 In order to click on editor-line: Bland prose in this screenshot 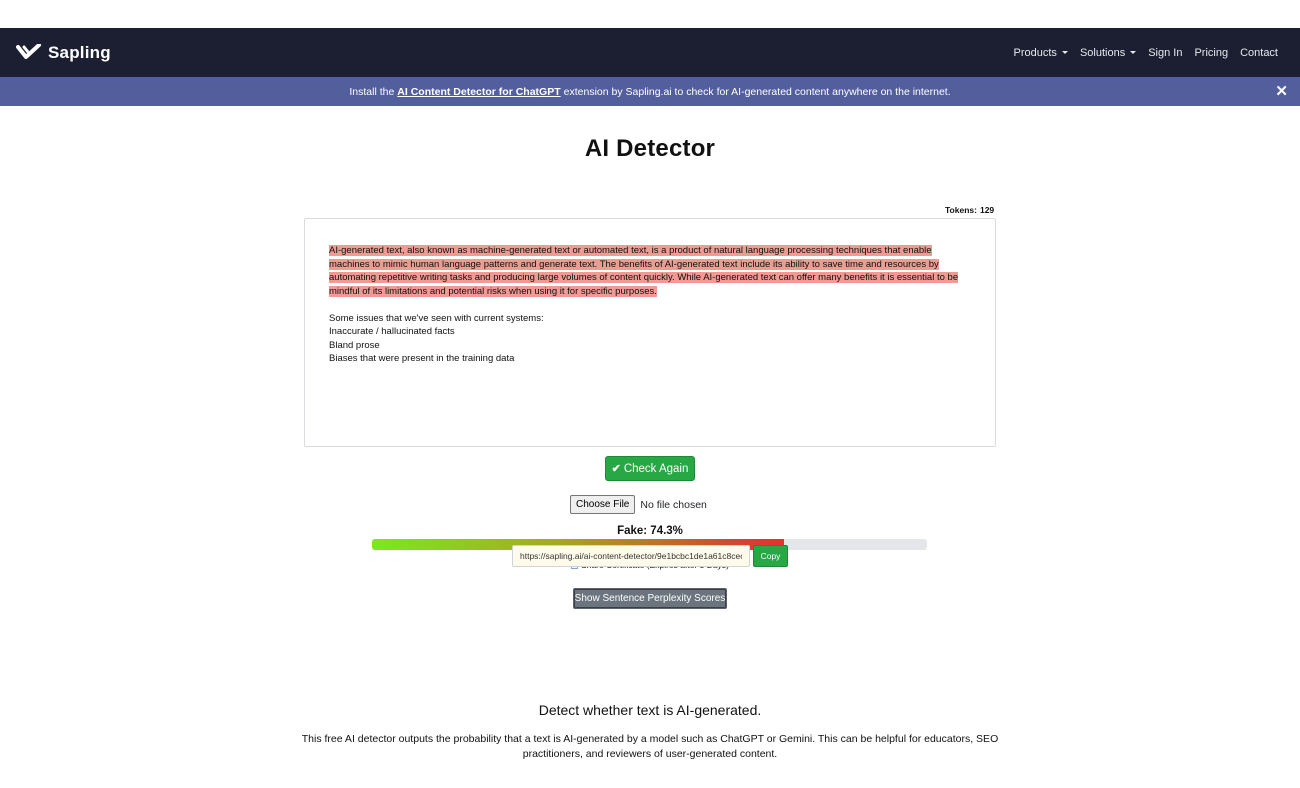, I will do `click(354, 345)`.